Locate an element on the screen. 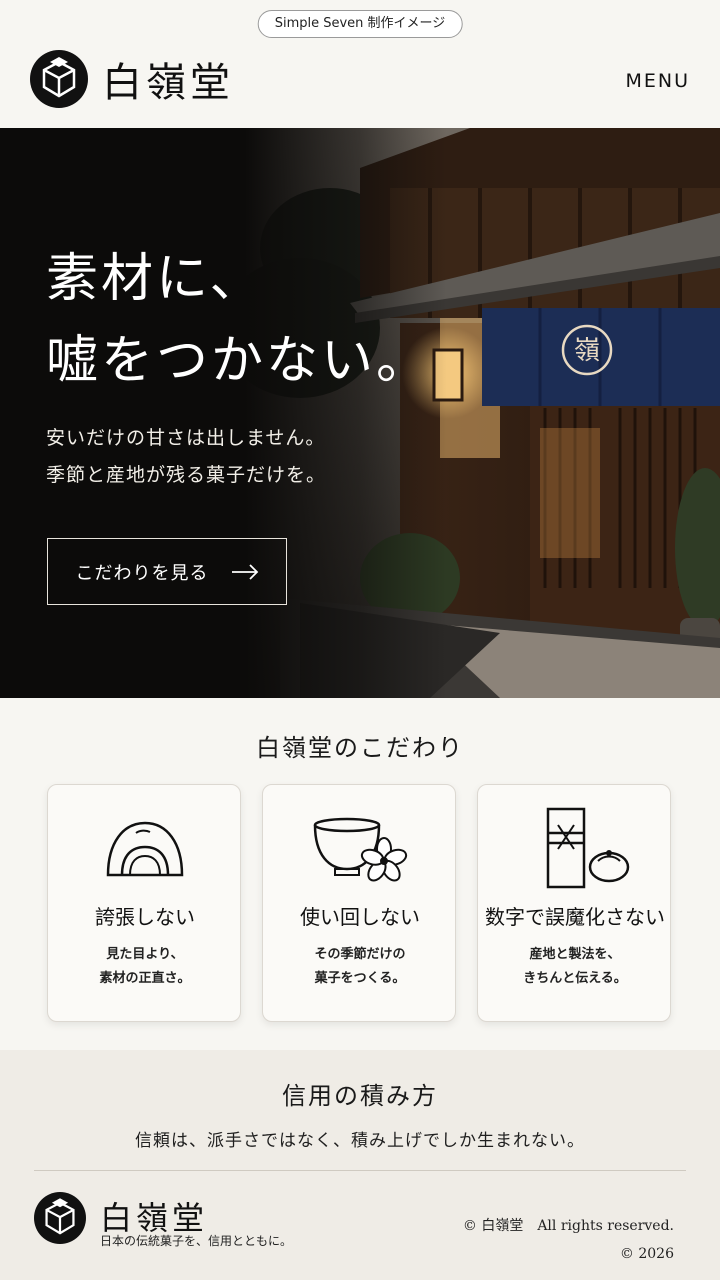  menu-button: MENU is located at coordinates (657, 81).